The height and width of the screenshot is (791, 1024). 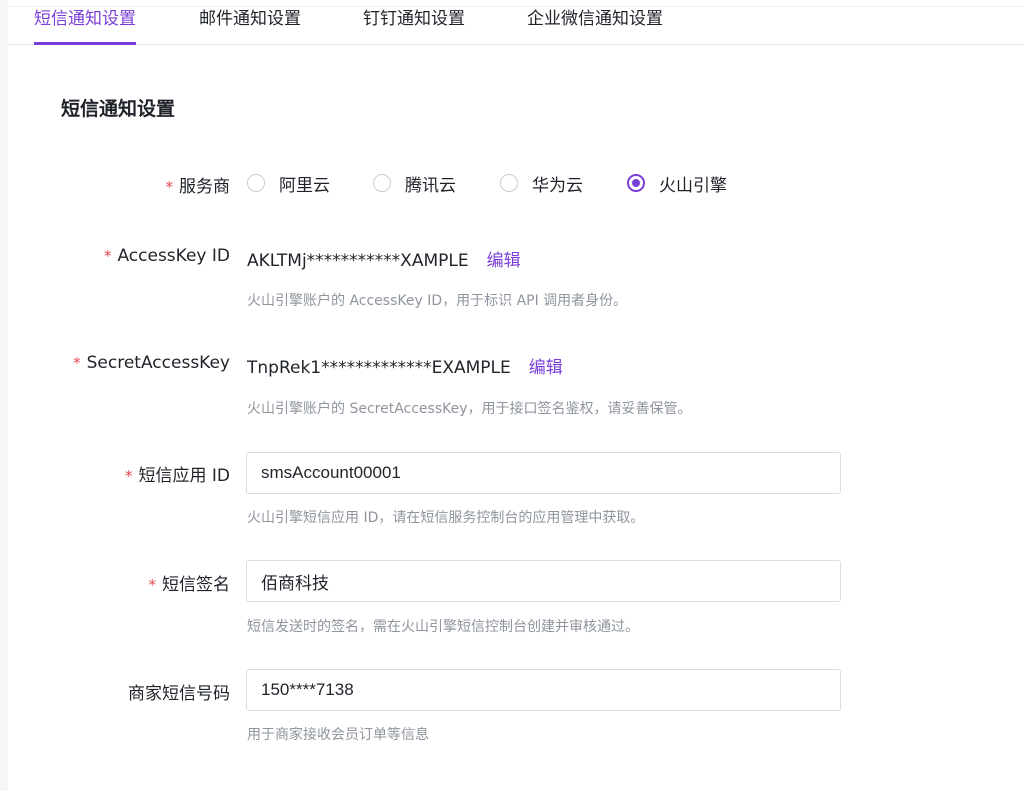 I want to click on sms-app-id-label-text: 短信应用 ID, so click(x=184, y=476).